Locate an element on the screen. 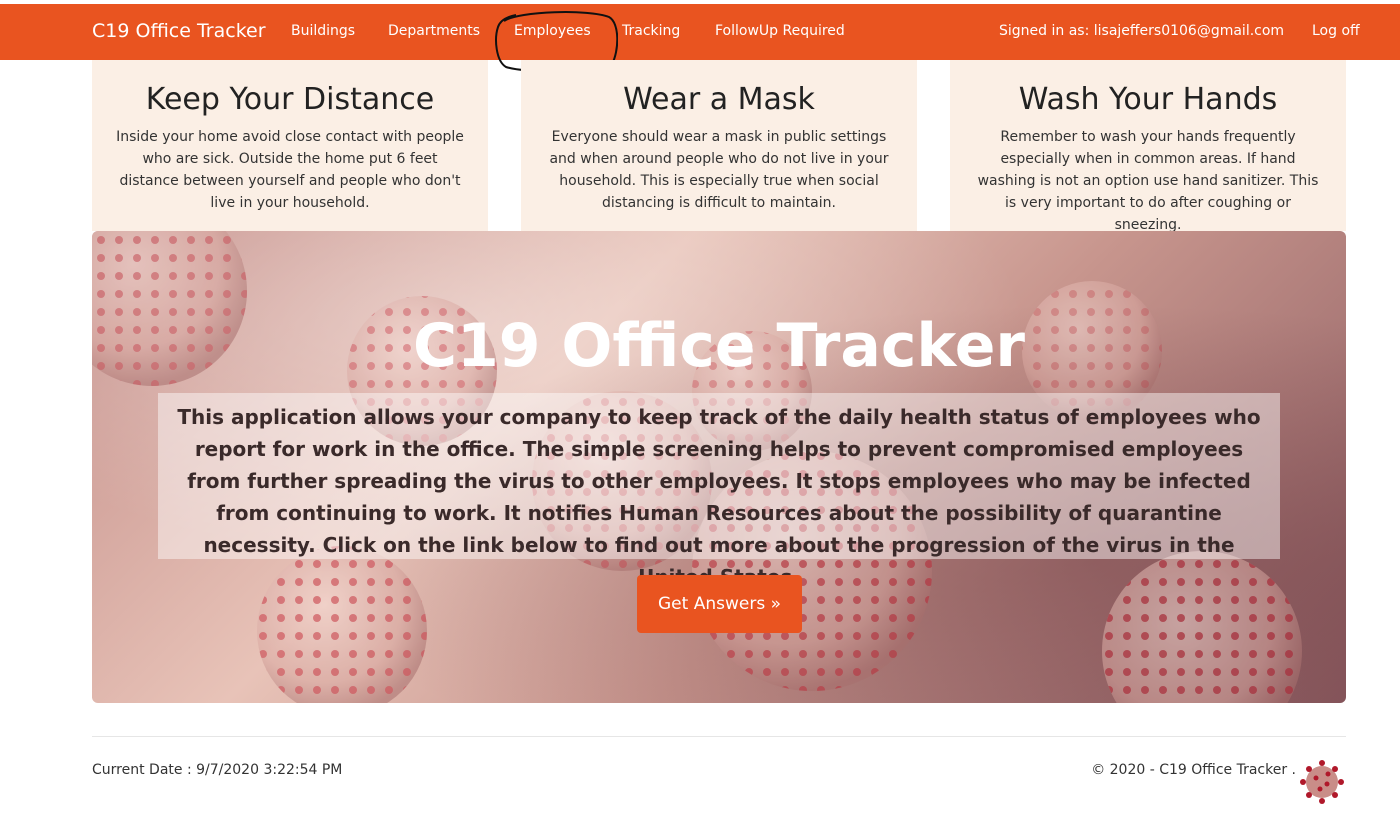 This screenshot has height=831, width=1400. copyright-text: © 2020 - C19 Office Tracker . is located at coordinates (1193, 770).